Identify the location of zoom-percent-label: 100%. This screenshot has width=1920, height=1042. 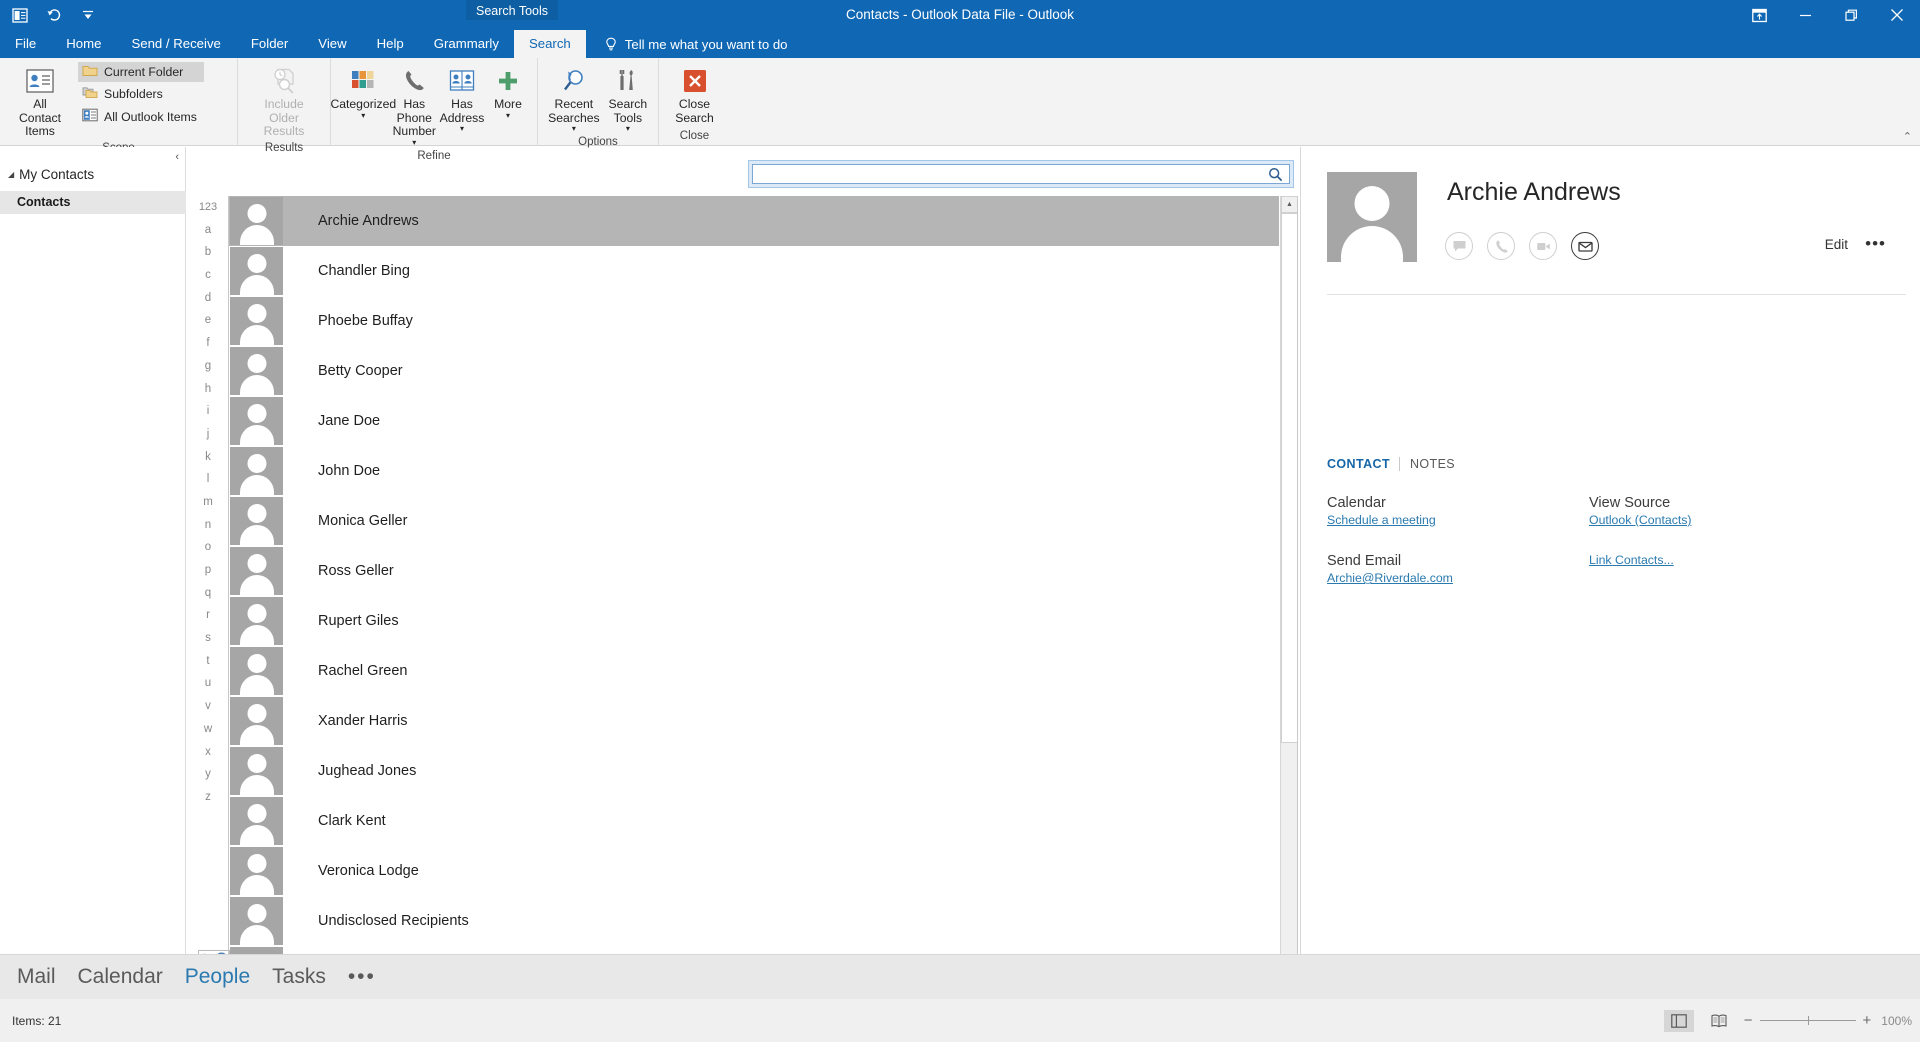
(1895, 1021).